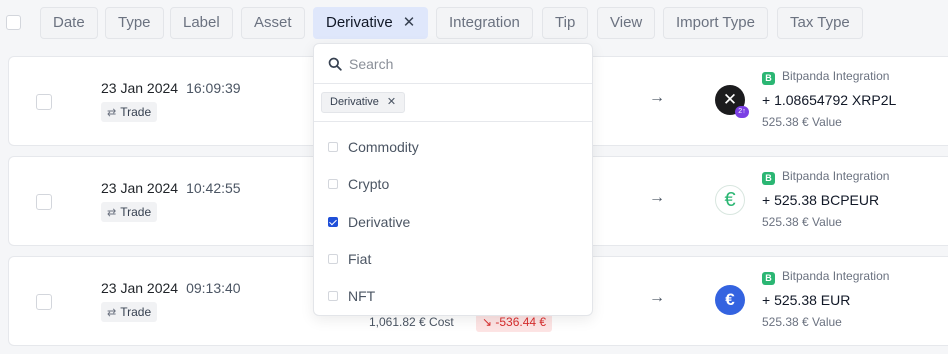  I want to click on amount: + 525.38 EUR, so click(806, 300).